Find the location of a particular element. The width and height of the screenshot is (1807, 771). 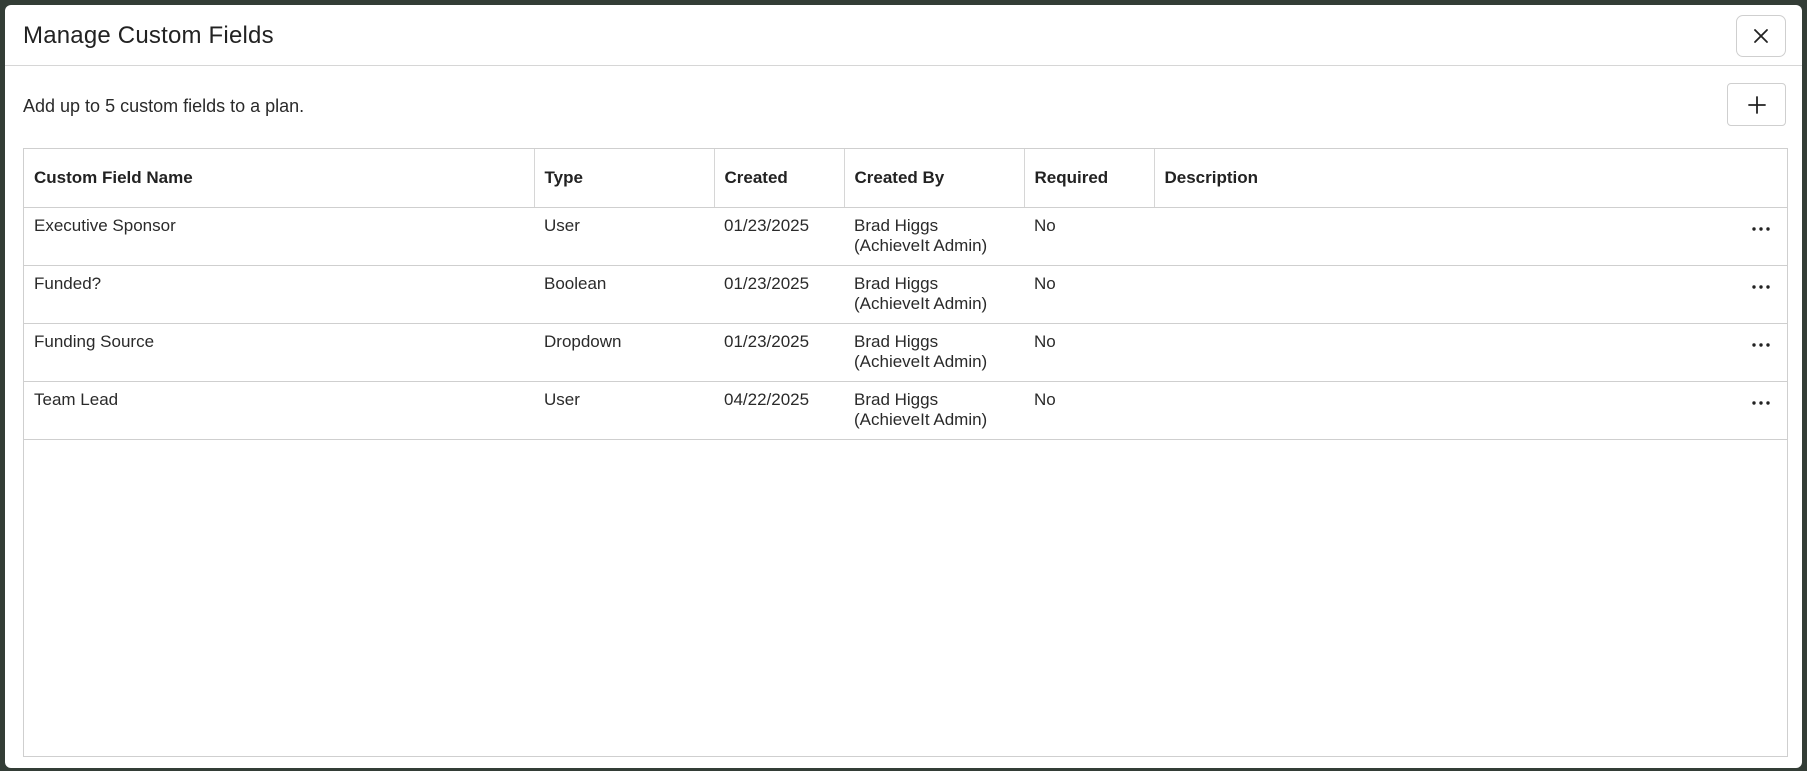

column-header-name: Custom Field Name is located at coordinates (279, 178).